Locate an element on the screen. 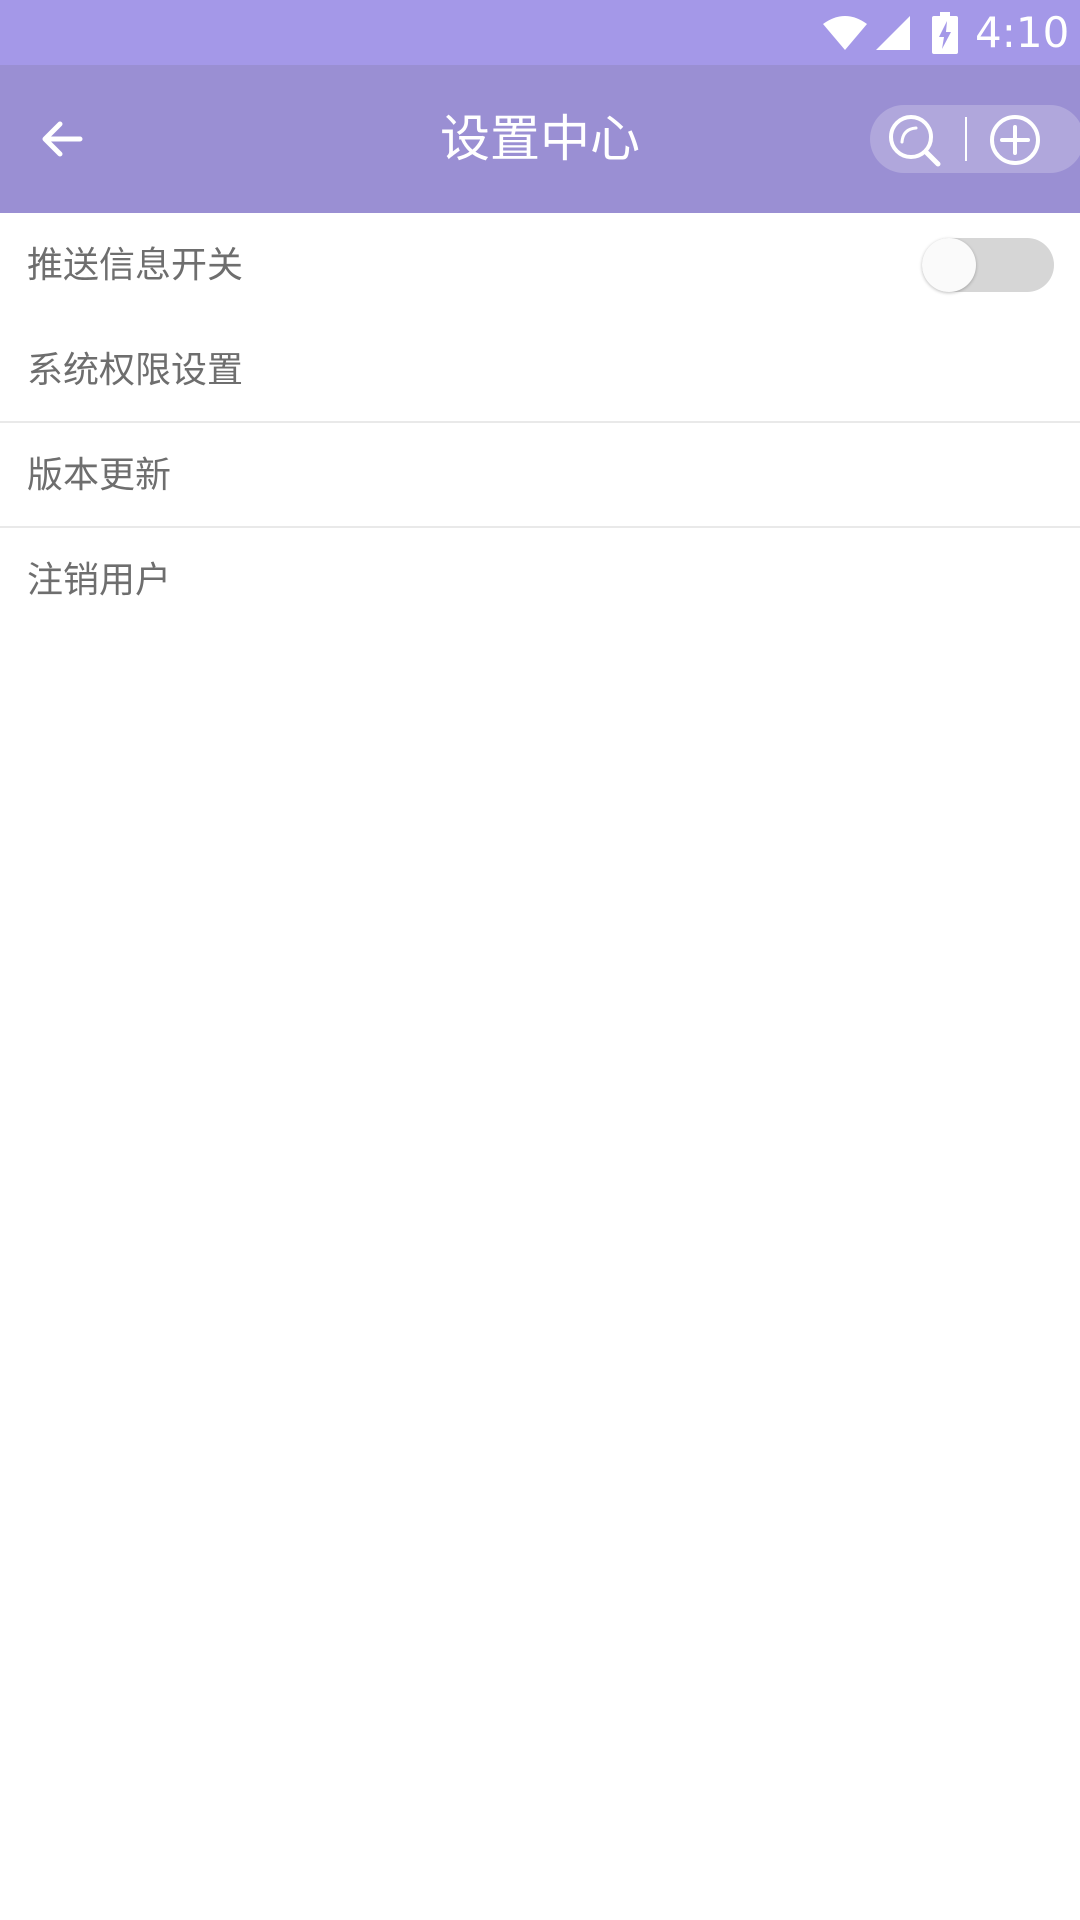 The image size is (1080, 1920). status-time: 4:10 is located at coordinates (1022, 32).